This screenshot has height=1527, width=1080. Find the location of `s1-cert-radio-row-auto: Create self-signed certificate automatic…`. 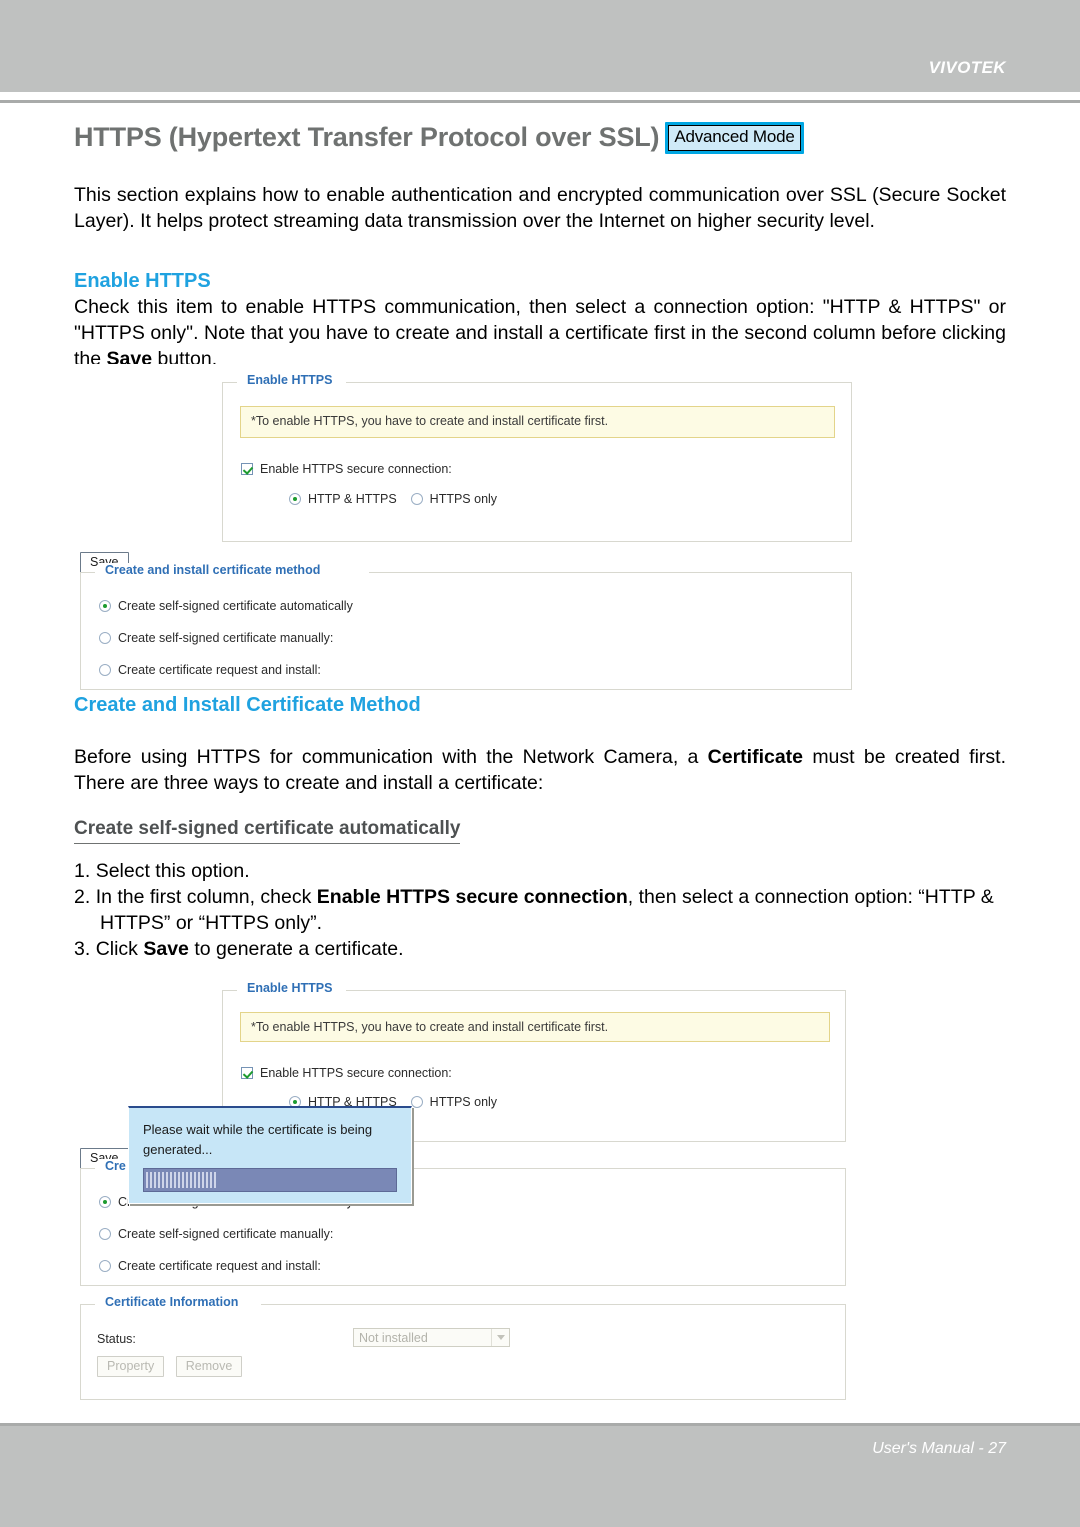

s1-cert-radio-row-auto: Create self-signed certificate automatic… is located at coordinates (226, 606).